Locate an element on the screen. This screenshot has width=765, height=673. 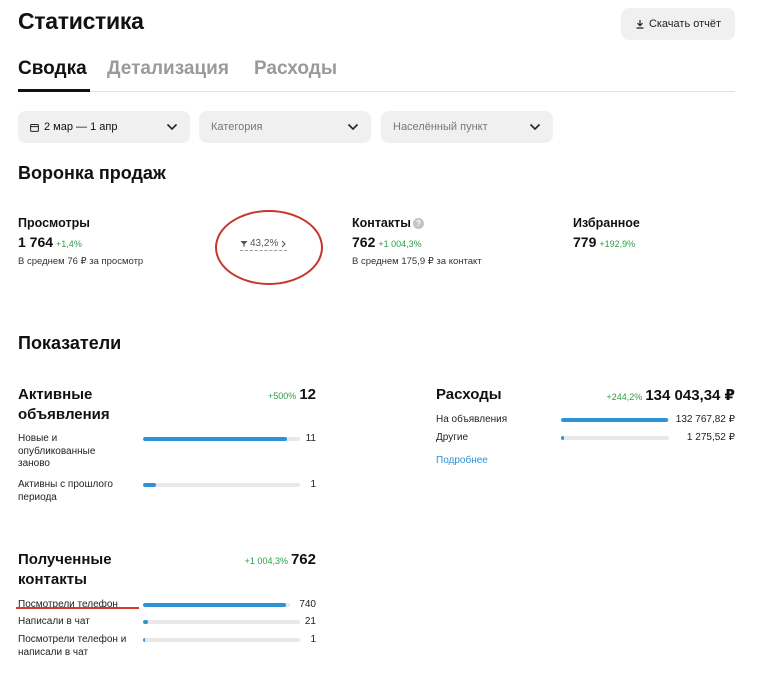
favorites-change: +192,9% is located at coordinates (617, 244).